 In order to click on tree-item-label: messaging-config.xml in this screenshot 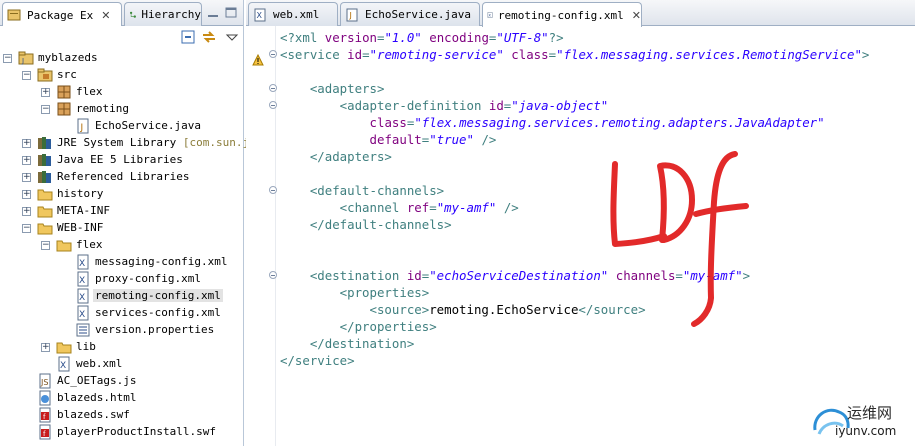, I will do `click(161, 261)`.